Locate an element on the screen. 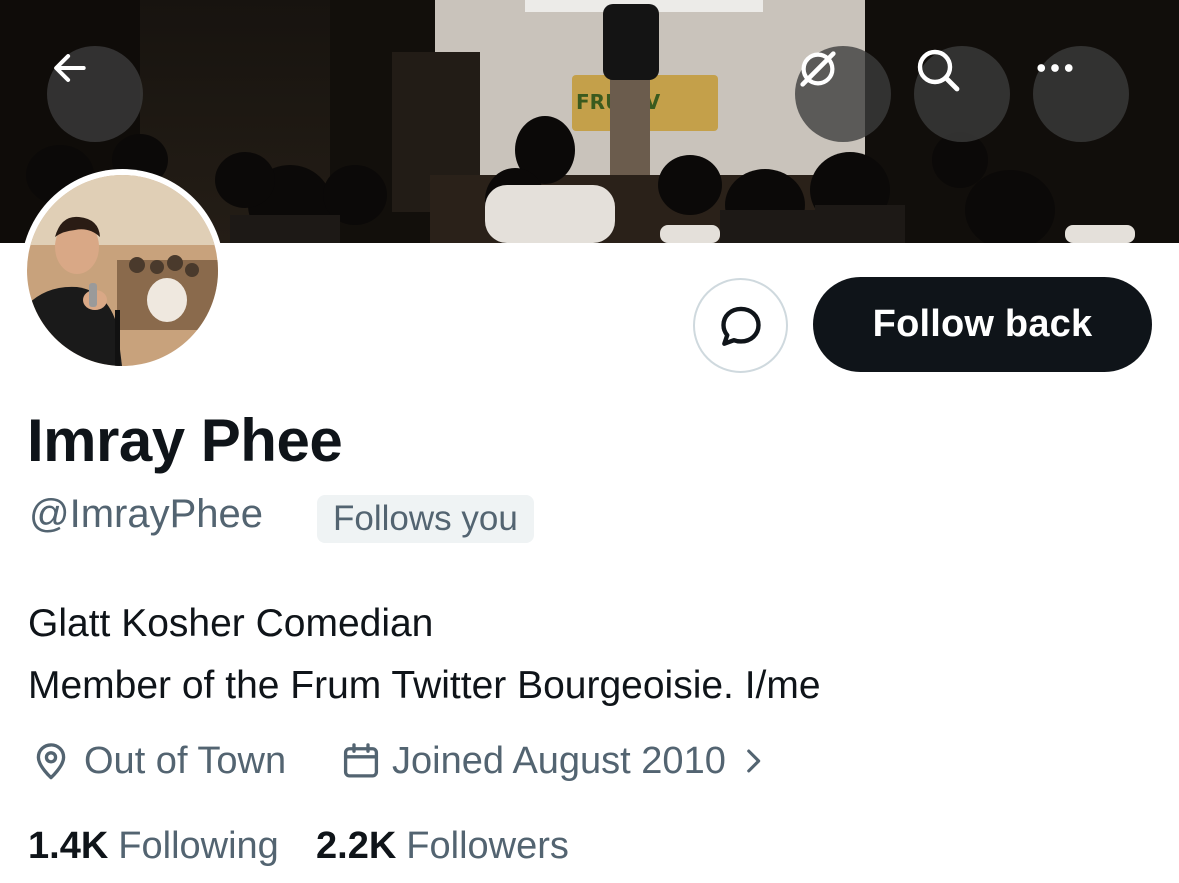 The image size is (1179, 883). following-count: 1.4K is located at coordinates (68, 845).